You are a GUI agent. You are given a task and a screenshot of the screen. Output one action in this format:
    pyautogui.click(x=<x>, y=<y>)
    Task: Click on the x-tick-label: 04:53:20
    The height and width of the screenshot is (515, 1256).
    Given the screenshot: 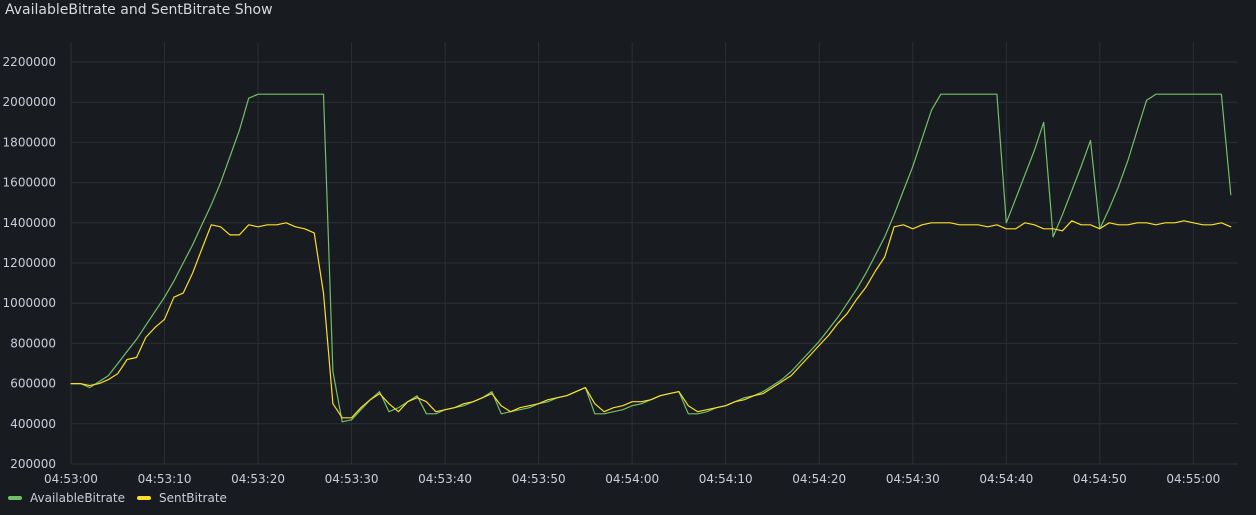 What is the action you would take?
    pyautogui.click(x=258, y=479)
    